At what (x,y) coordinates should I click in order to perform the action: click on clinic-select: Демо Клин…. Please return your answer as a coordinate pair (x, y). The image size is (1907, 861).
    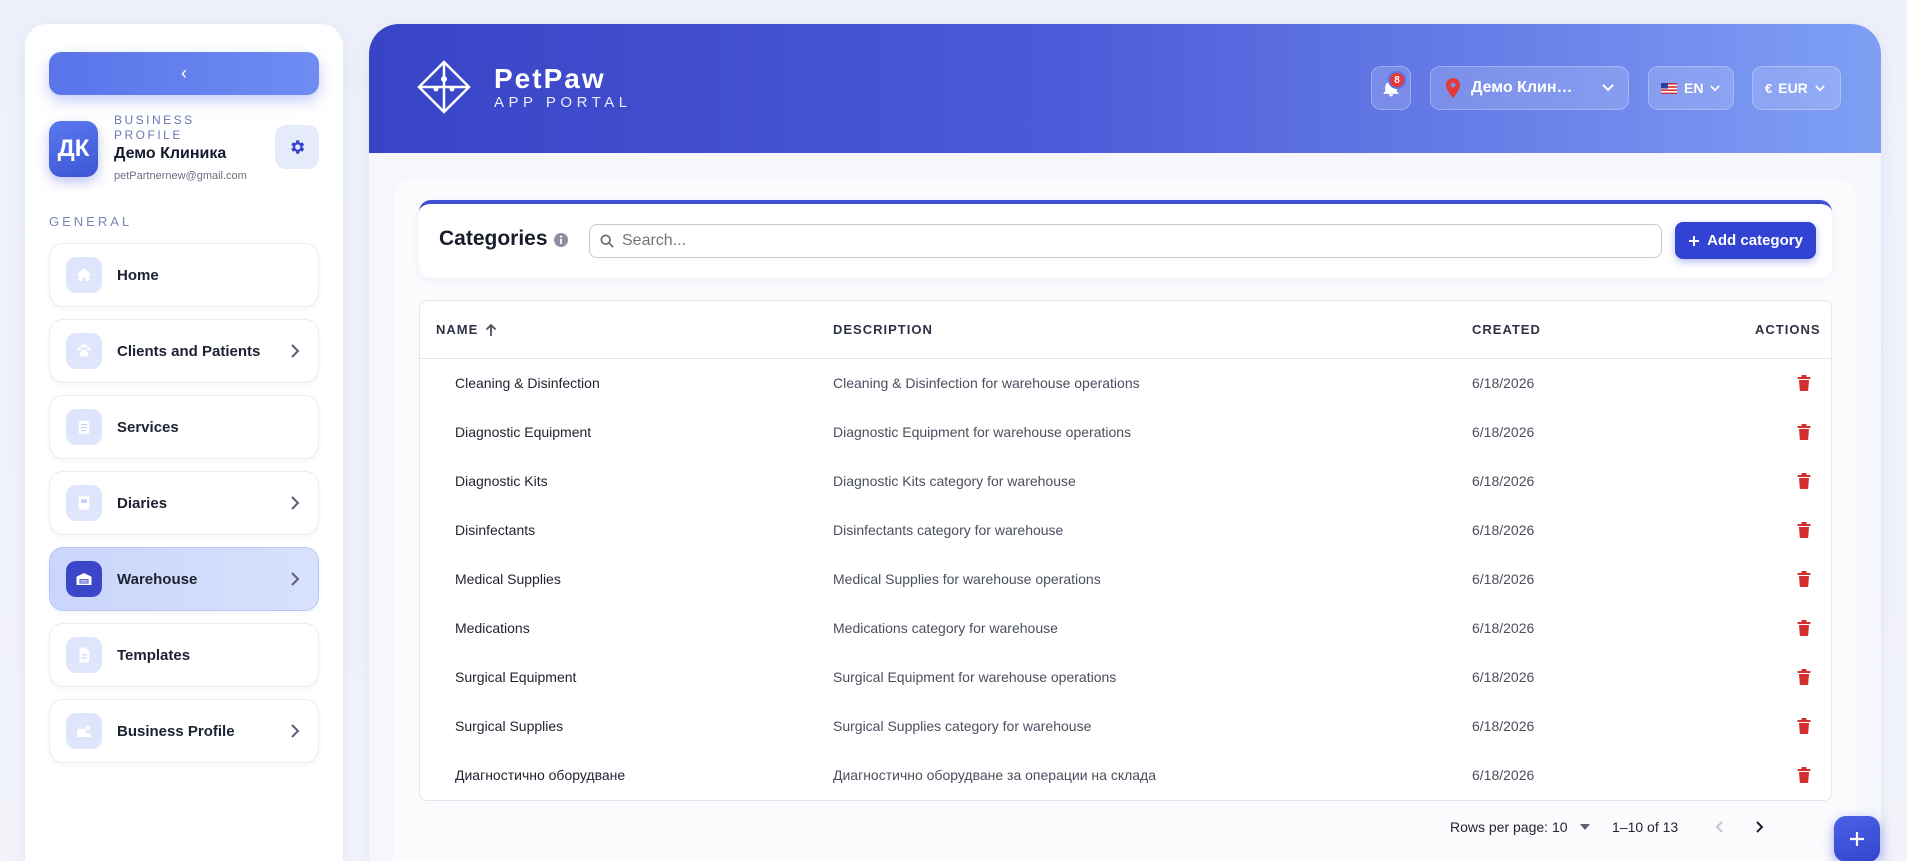
    Looking at the image, I should click on (1529, 88).